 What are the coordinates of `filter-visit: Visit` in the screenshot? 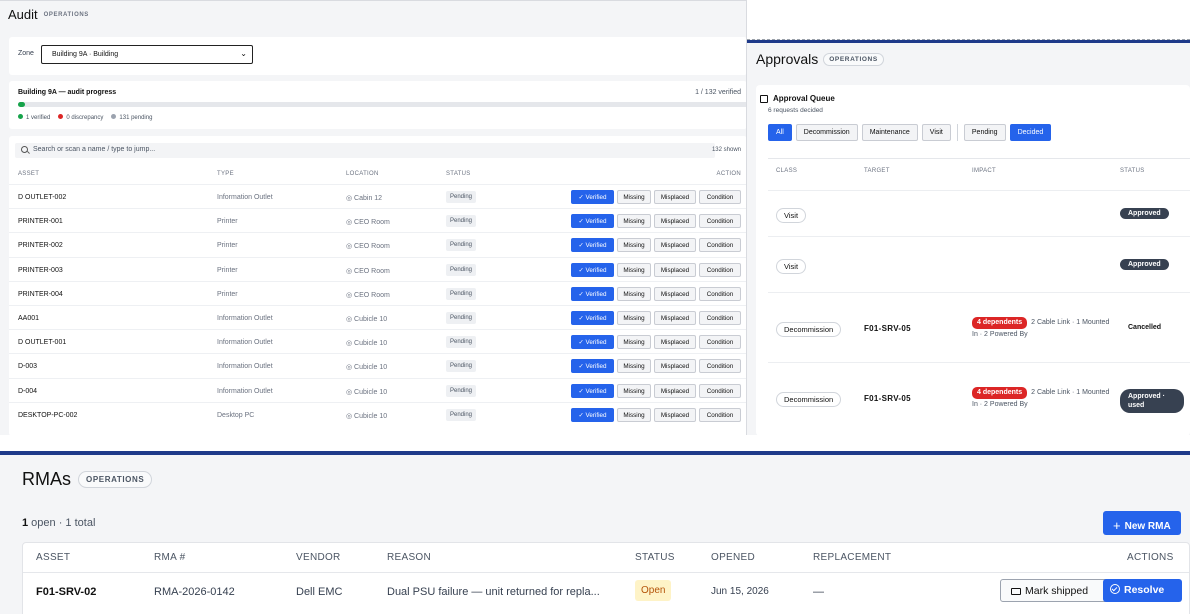 It's located at (936, 132).